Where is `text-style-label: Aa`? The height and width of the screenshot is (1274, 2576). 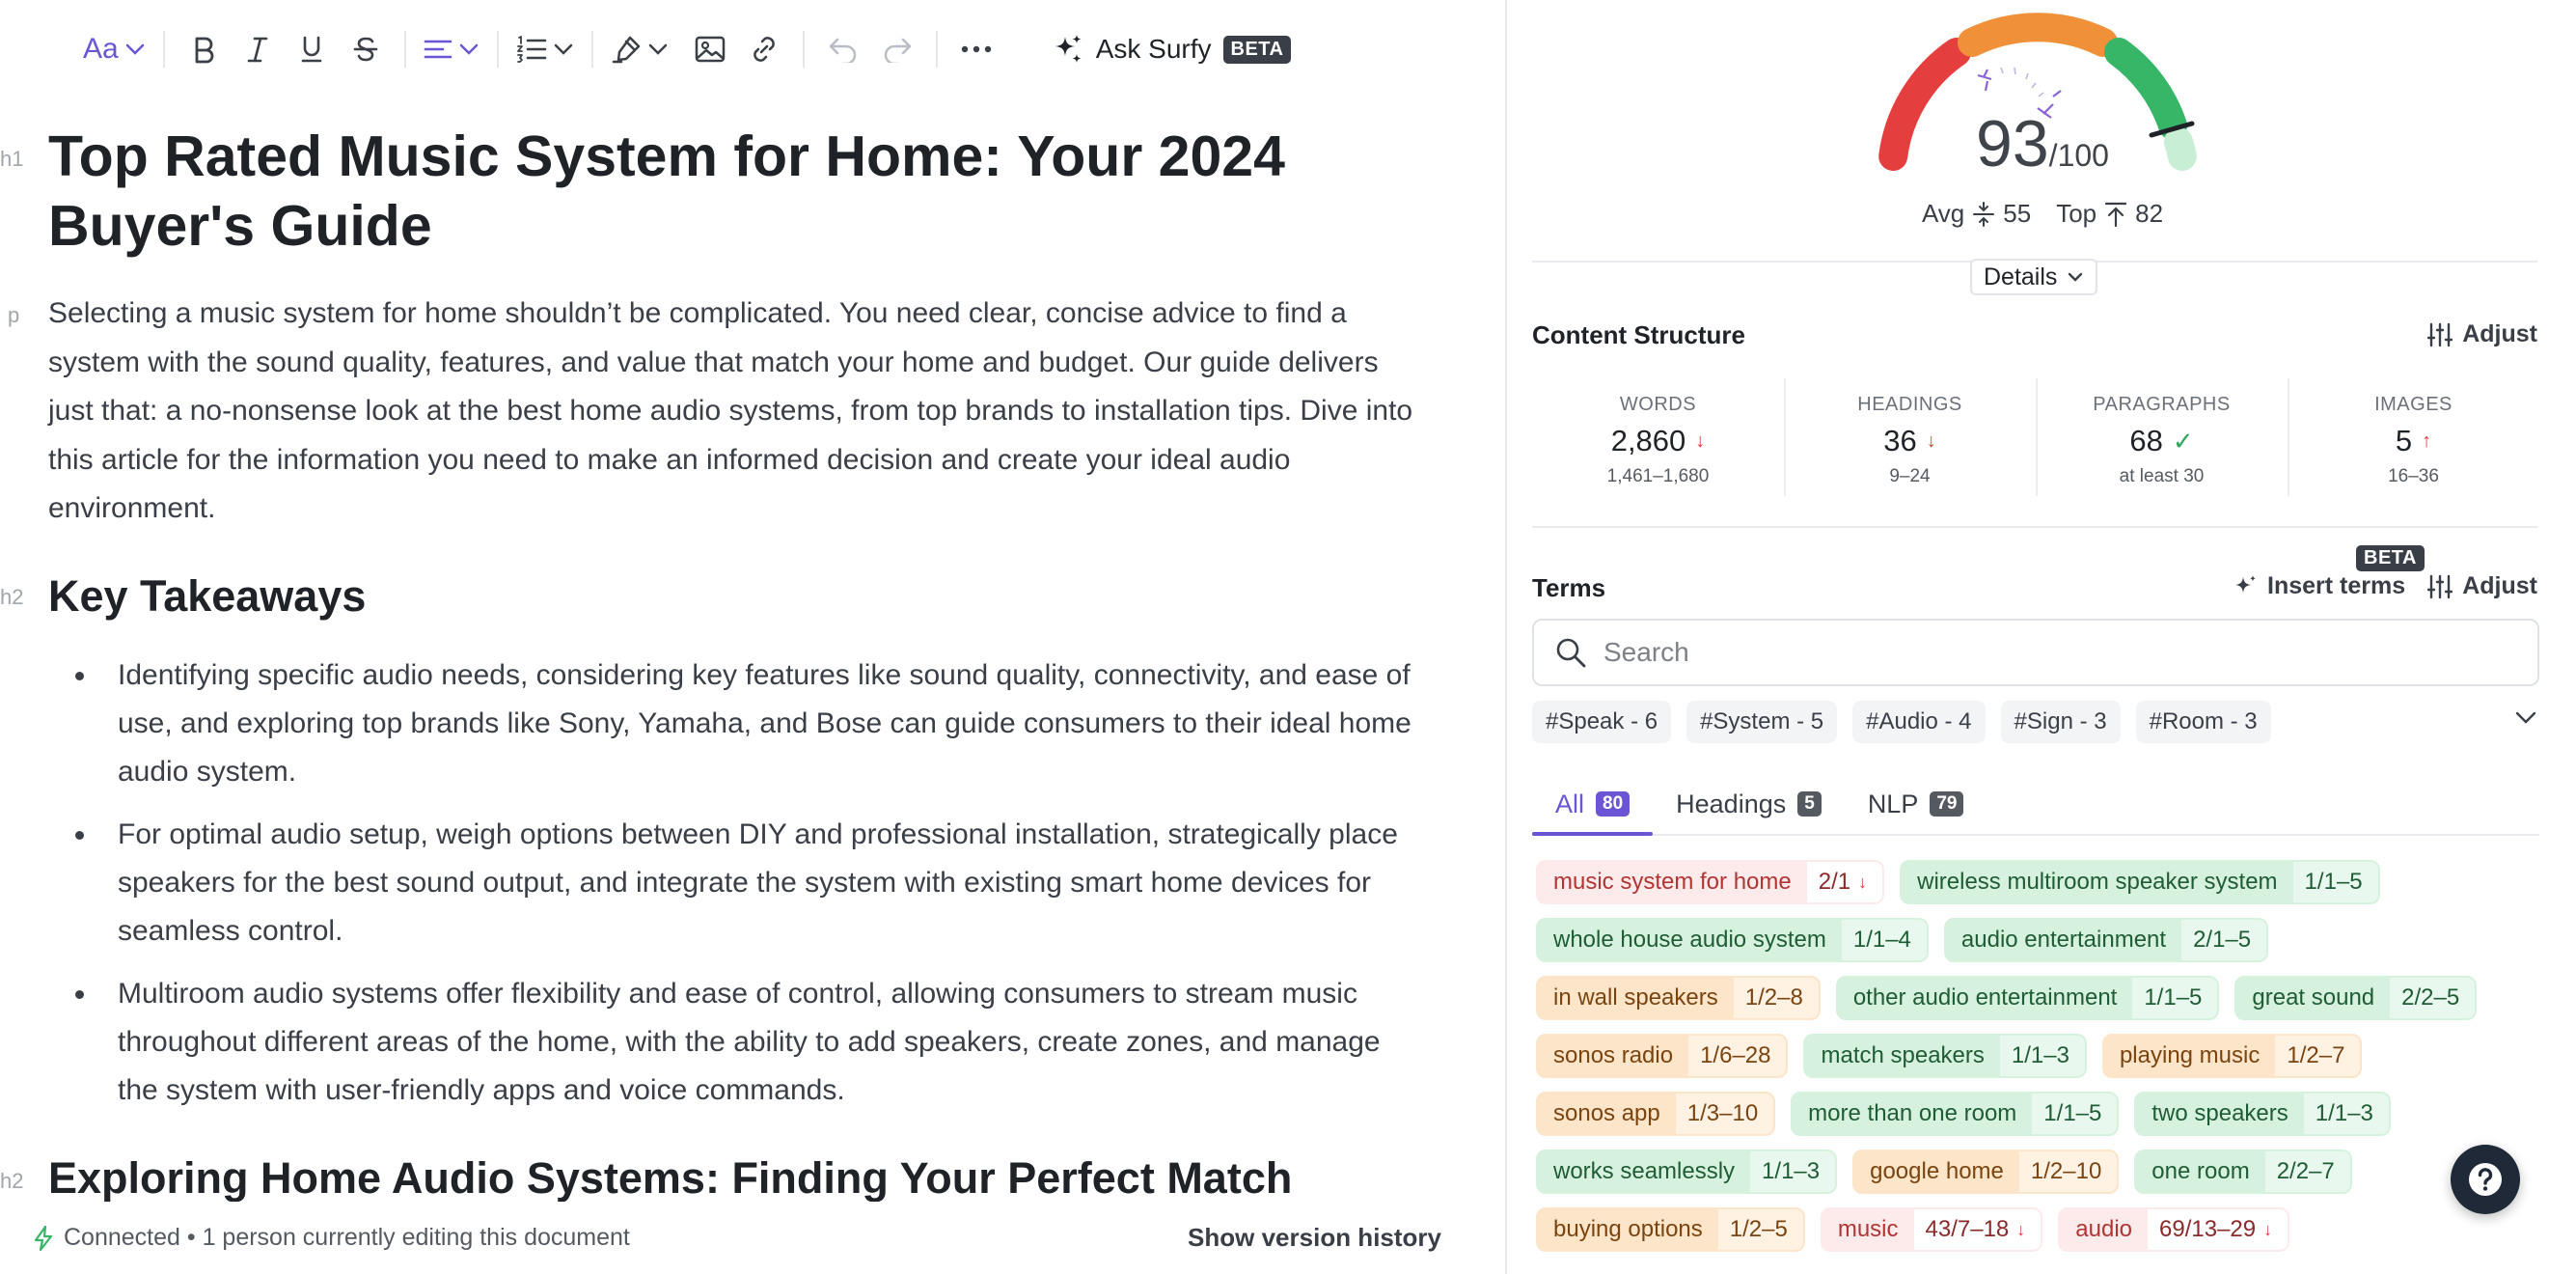
text-style-label: Aa is located at coordinates (101, 49).